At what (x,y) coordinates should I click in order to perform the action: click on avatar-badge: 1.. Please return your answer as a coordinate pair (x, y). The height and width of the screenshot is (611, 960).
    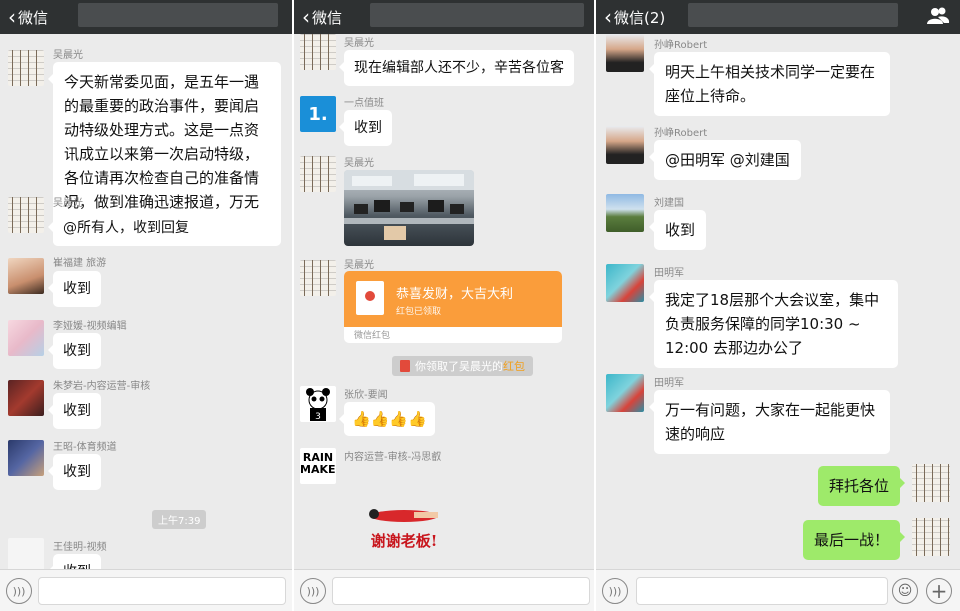
    Looking at the image, I should click on (318, 114).